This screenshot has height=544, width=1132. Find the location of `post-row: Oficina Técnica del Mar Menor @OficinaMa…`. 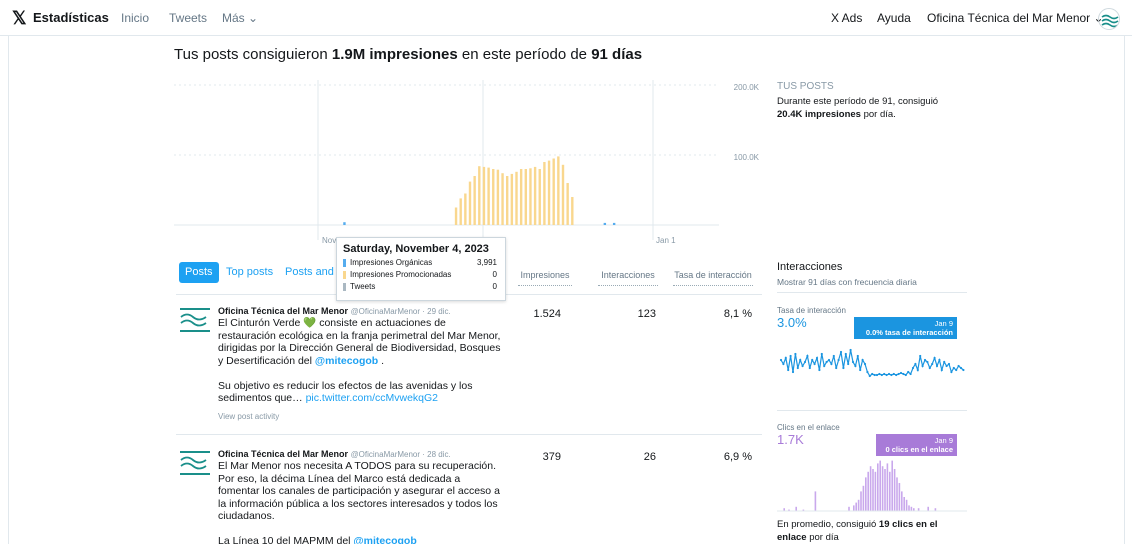

post-row: Oficina Técnica del Mar Menor @OficinaMa… is located at coordinates (469, 366).